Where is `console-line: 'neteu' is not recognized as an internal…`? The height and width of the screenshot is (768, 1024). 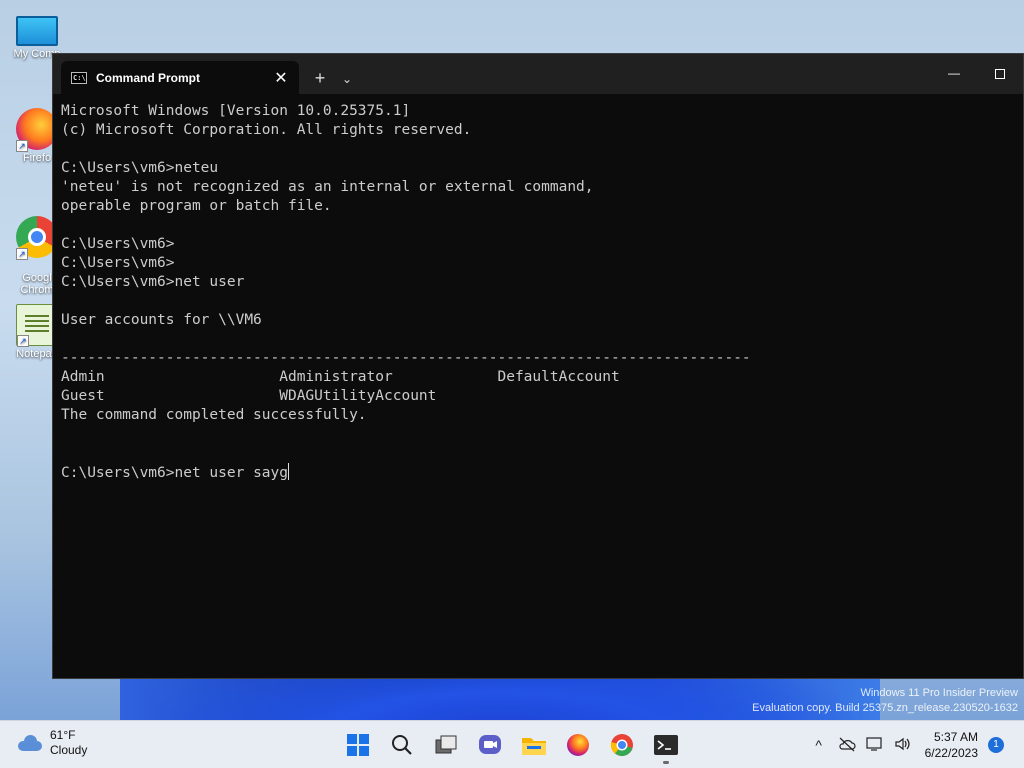
console-line: 'neteu' is not recognized as an internal… is located at coordinates (327, 187).